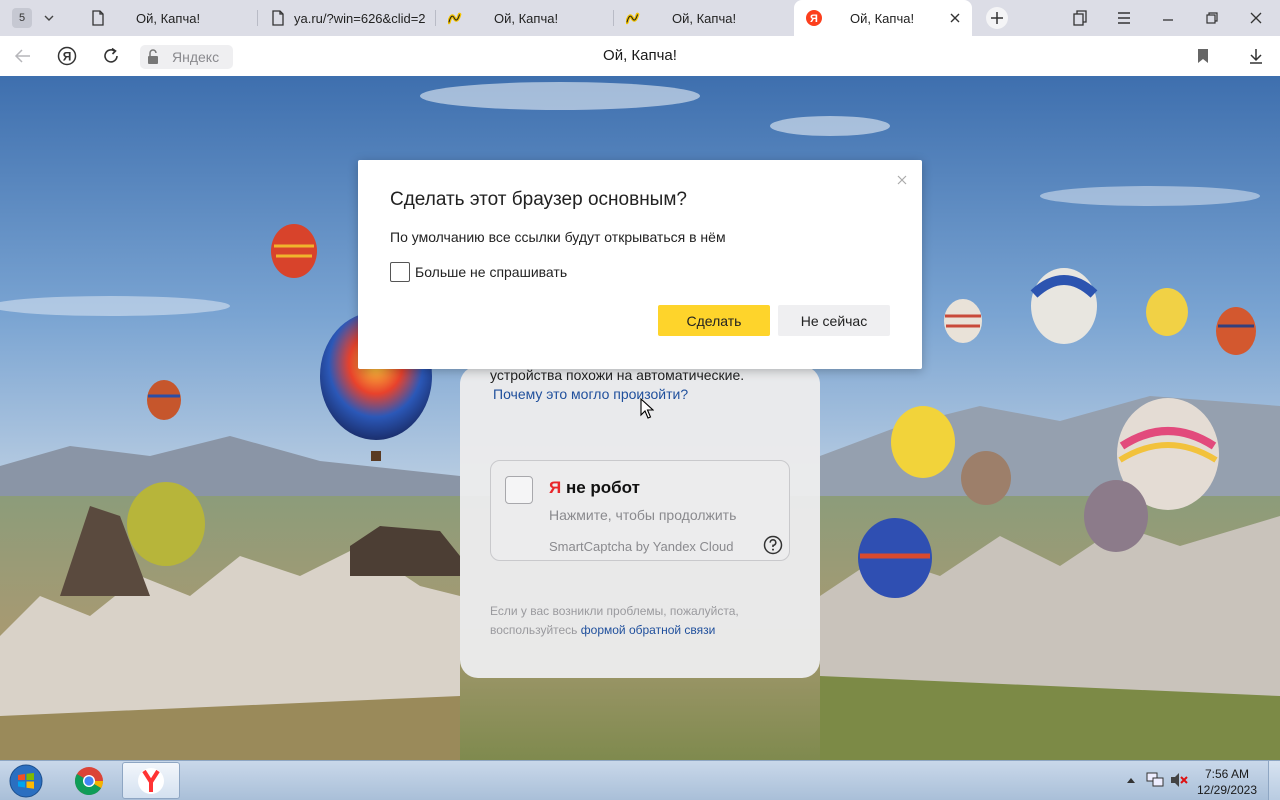 Image resolution: width=1280 pixels, height=800 pixels. Describe the element at coordinates (834, 320) in the screenshot. I see `not-now-button: Не сейчас` at that location.